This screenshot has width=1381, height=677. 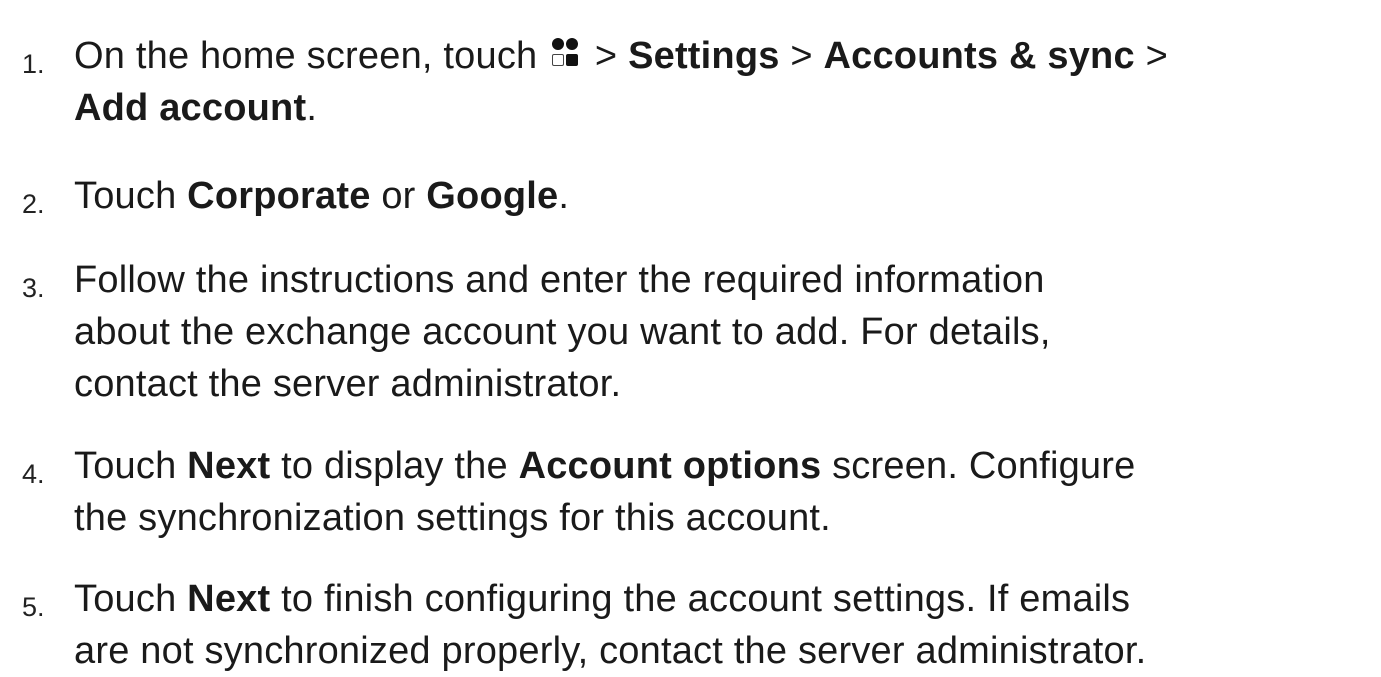 I want to click on step-text: Touch Corporate or Google., so click(x=724, y=196).